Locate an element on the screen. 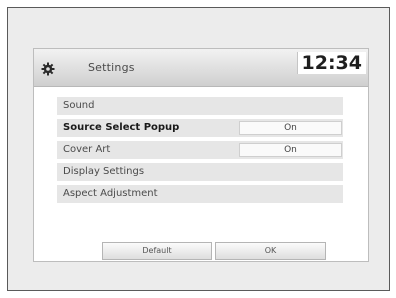 Image resolution: width=396 pixels, height=298 pixels. clock-display: 12:34 is located at coordinates (331, 63).